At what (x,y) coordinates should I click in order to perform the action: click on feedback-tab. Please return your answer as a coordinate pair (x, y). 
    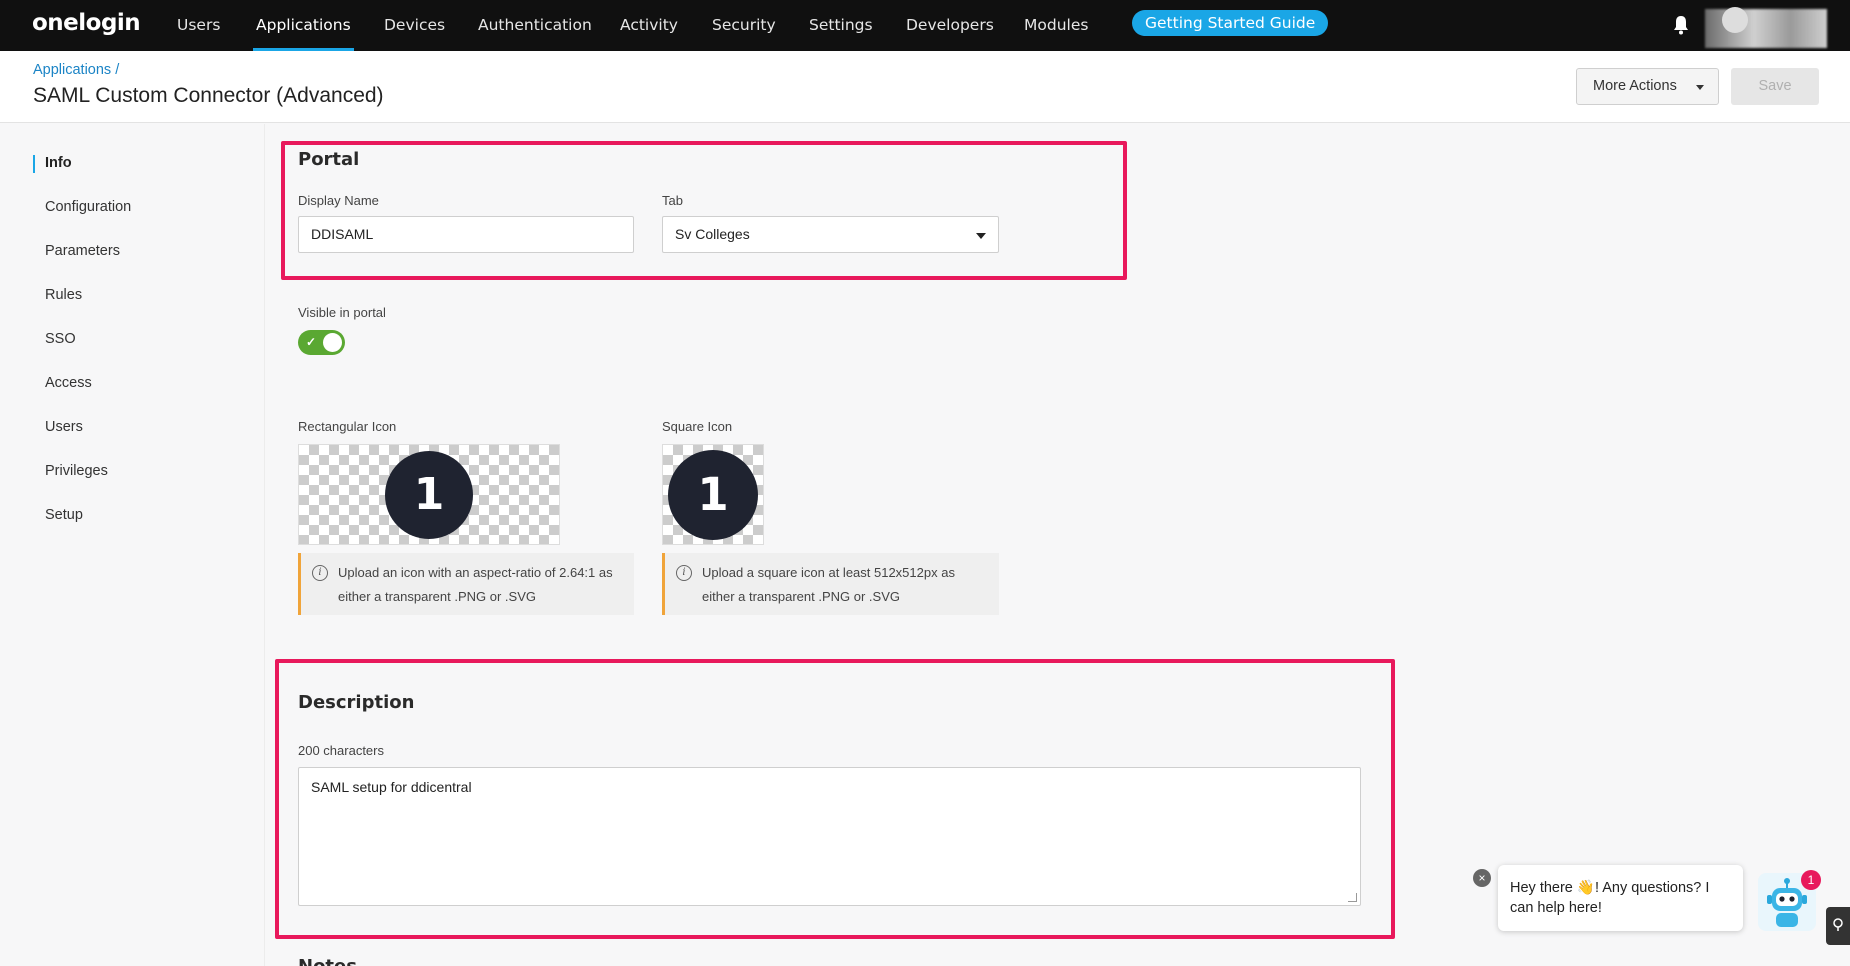
    Looking at the image, I should click on (1838, 926).